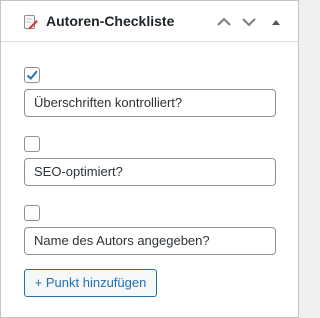  What do you see at coordinates (110, 21) in the screenshot?
I see `panel-title: Autoren-Checkliste` at bounding box center [110, 21].